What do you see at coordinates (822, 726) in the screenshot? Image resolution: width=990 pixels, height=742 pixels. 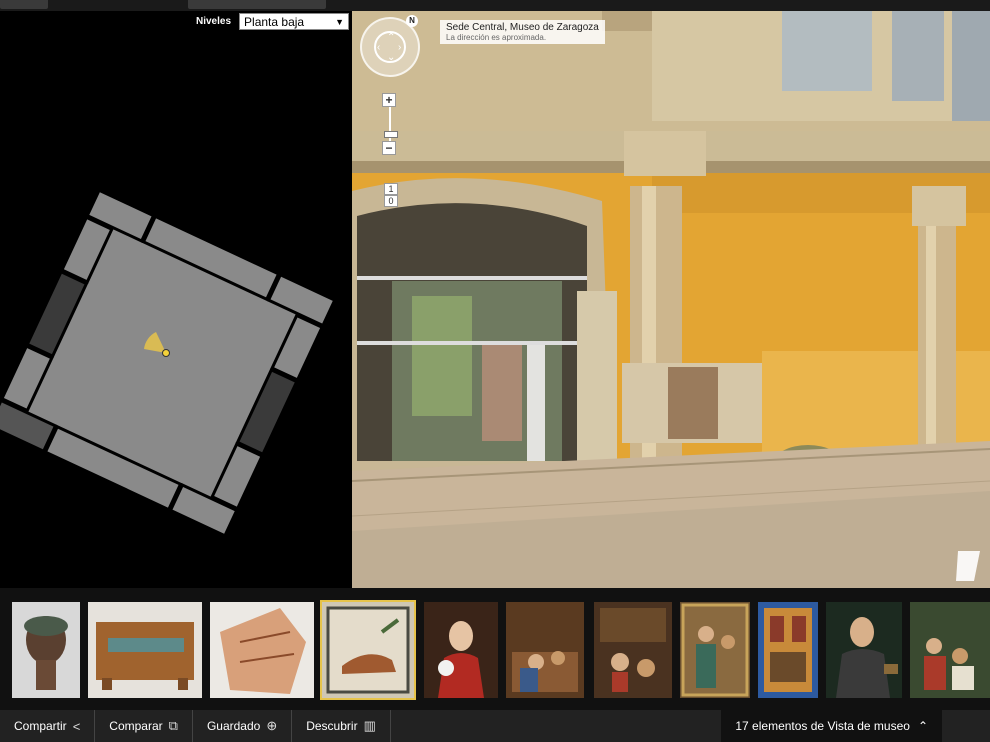 I see `item-count-label: 17 elementos de Vista de museo` at bounding box center [822, 726].